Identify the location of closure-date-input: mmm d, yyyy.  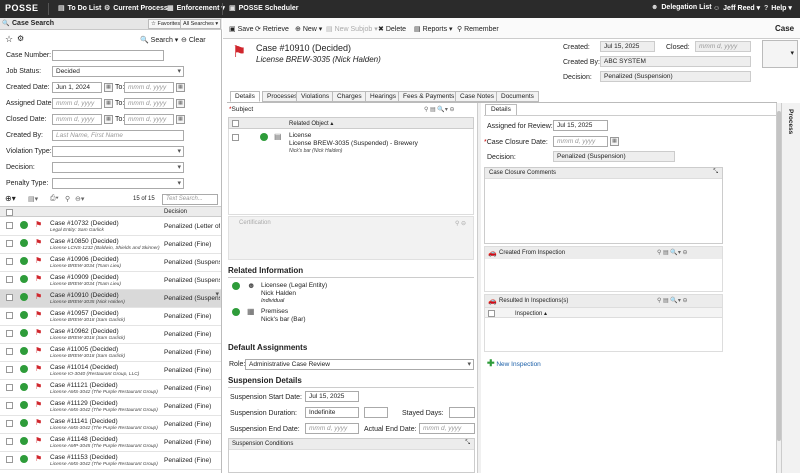
(580, 141).